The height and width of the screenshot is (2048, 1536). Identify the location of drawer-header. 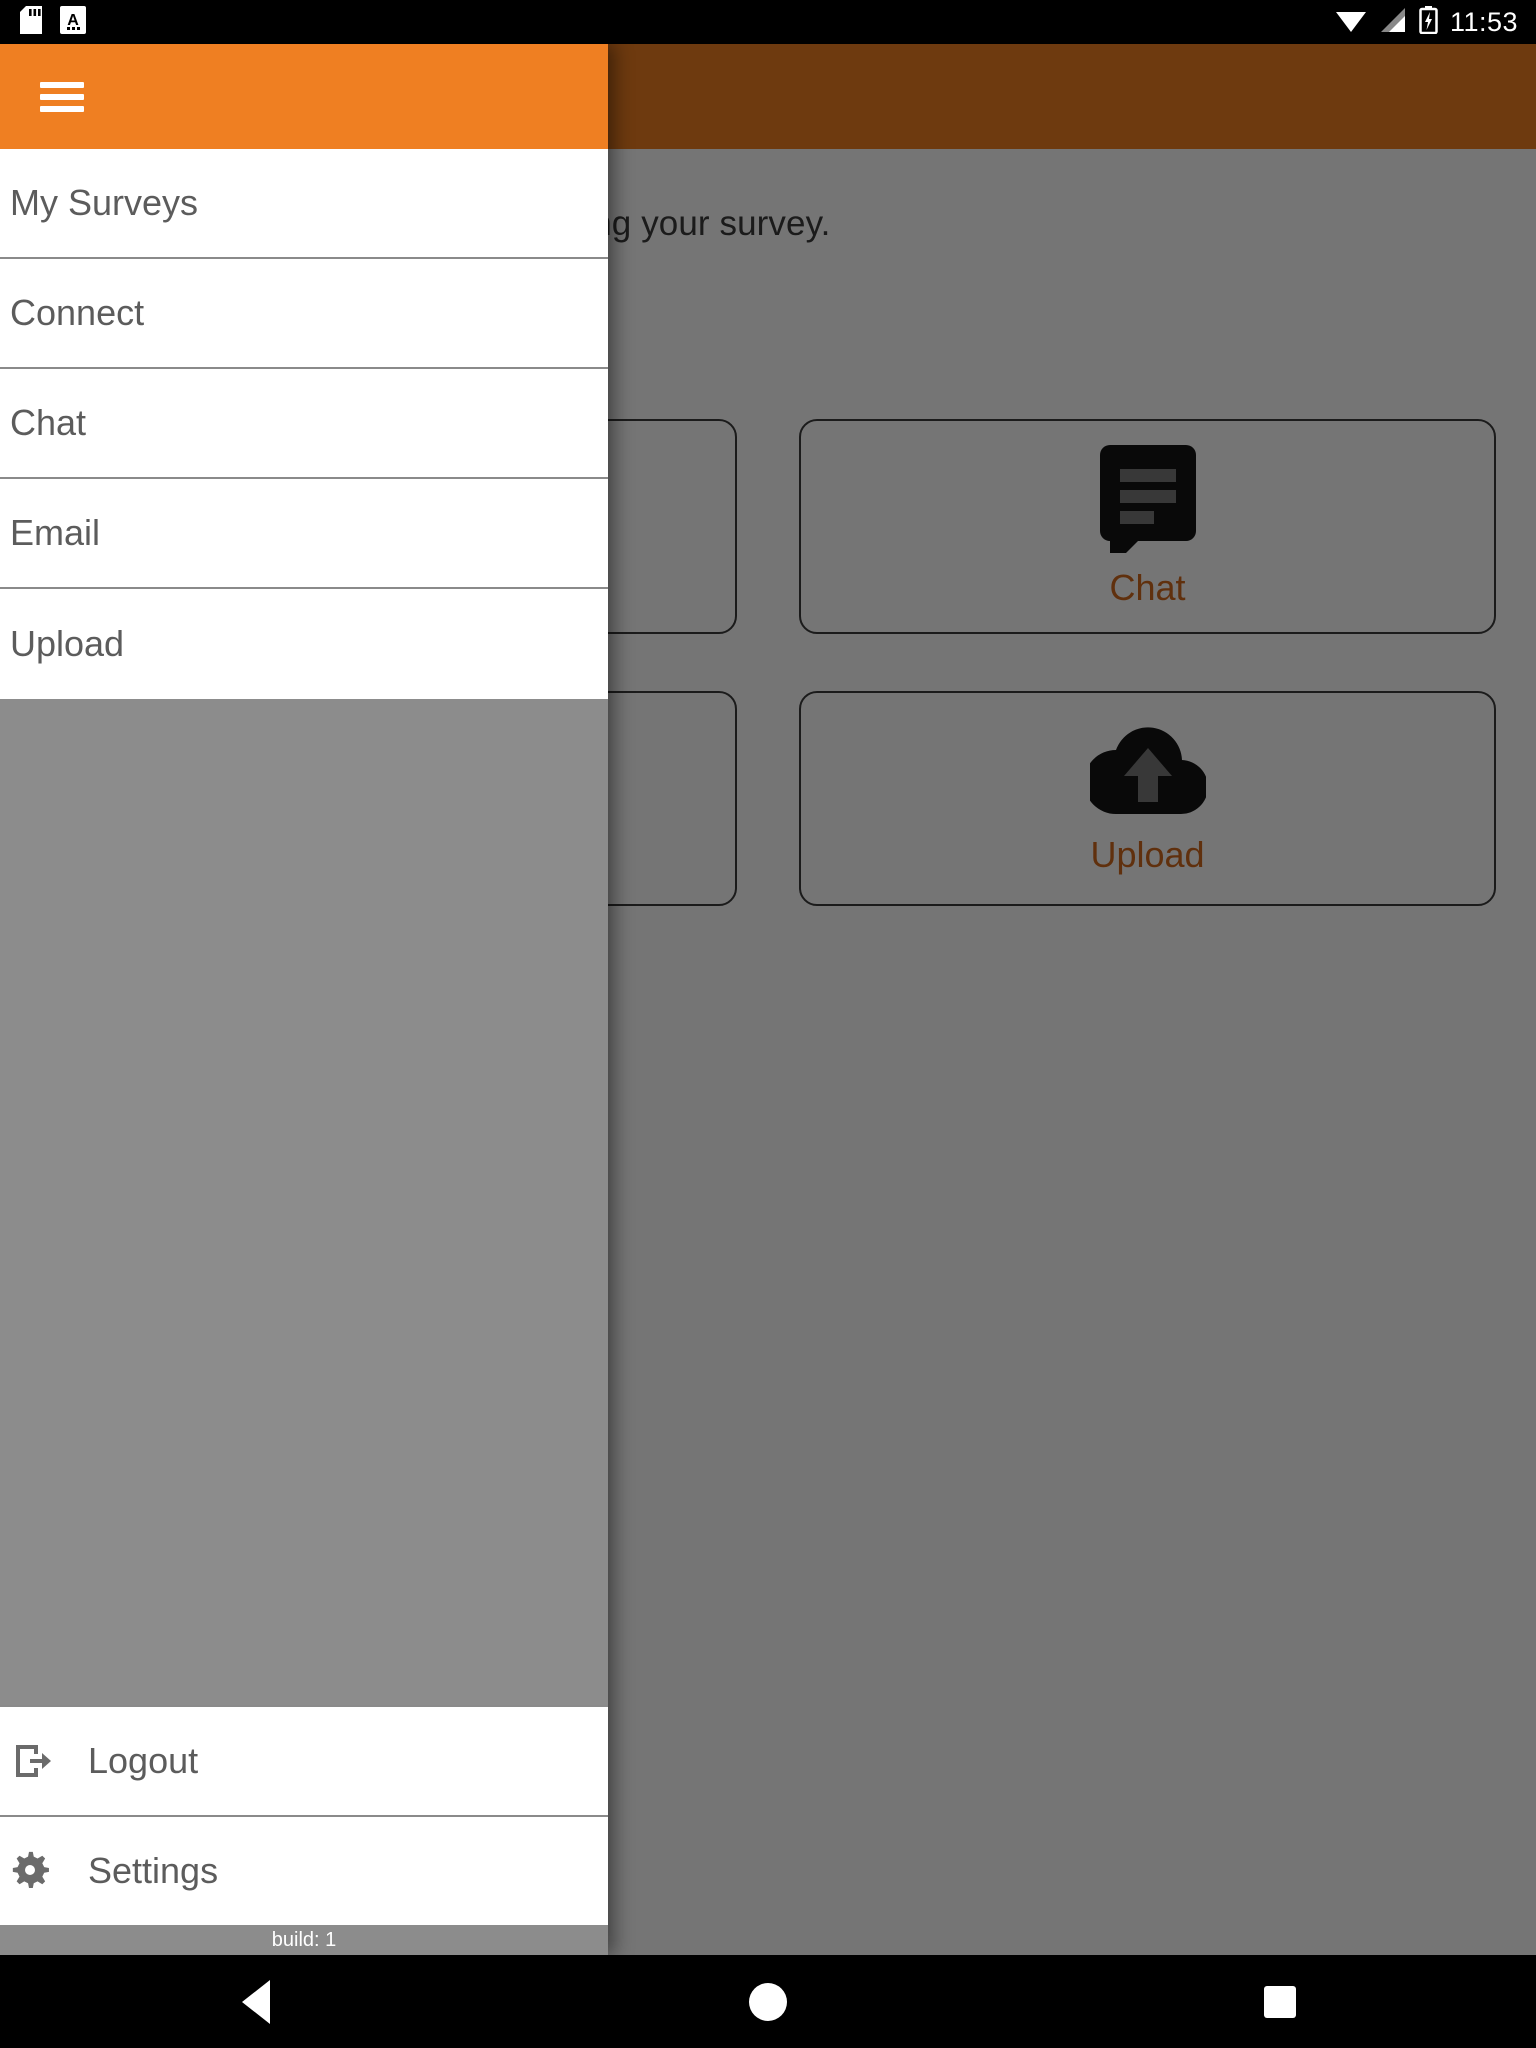
(304, 96).